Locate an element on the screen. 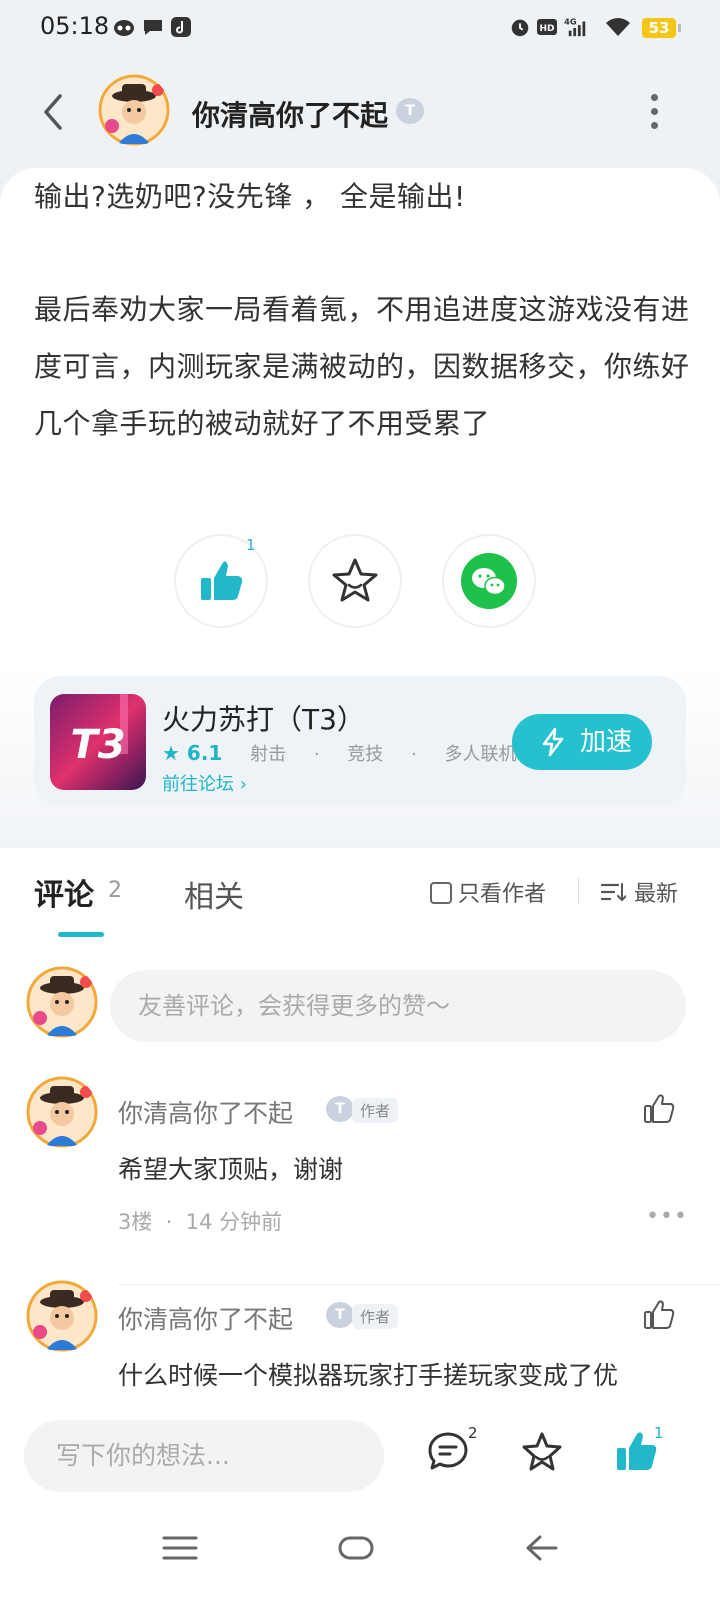 The height and width of the screenshot is (1600, 720). comment-input: 友善评论，会获得更多的赞～ is located at coordinates (398, 1006).